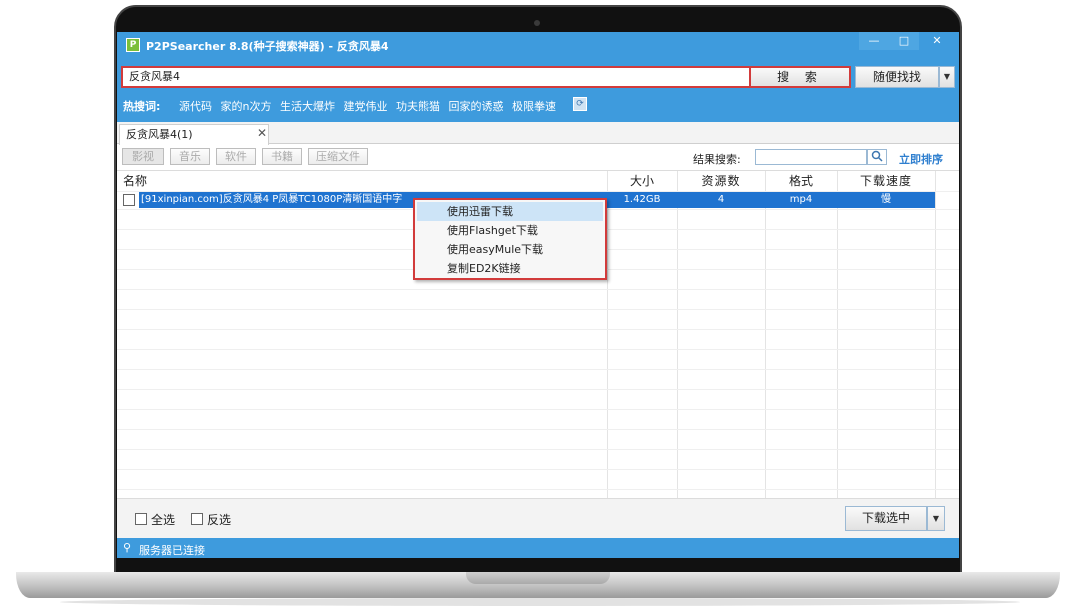 This screenshot has height=614, width=1080. I want to click on category-archive-button: 压缩文件, so click(338, 156).